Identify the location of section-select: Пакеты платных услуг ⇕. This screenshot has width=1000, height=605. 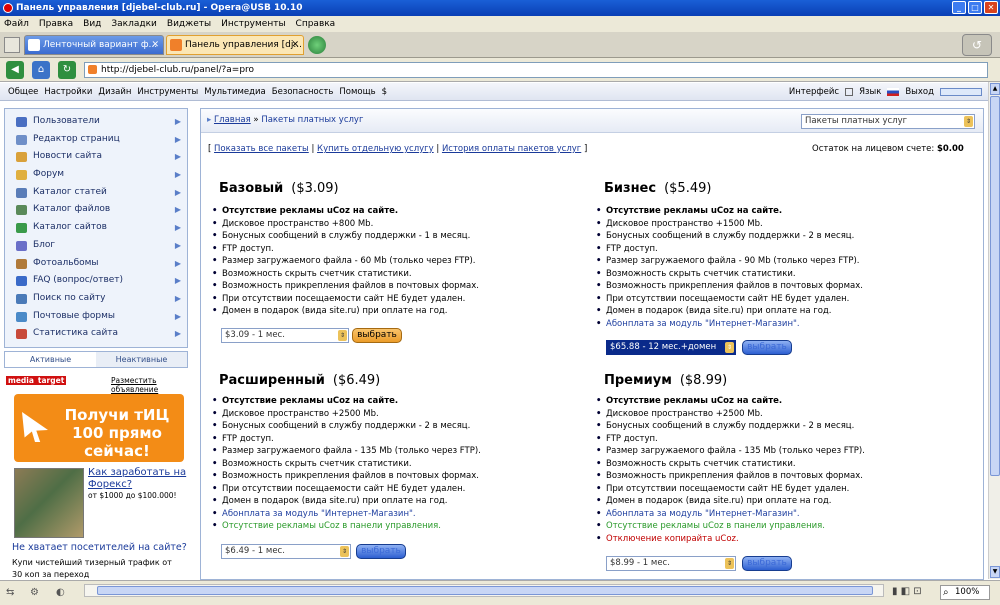
(888, 121).